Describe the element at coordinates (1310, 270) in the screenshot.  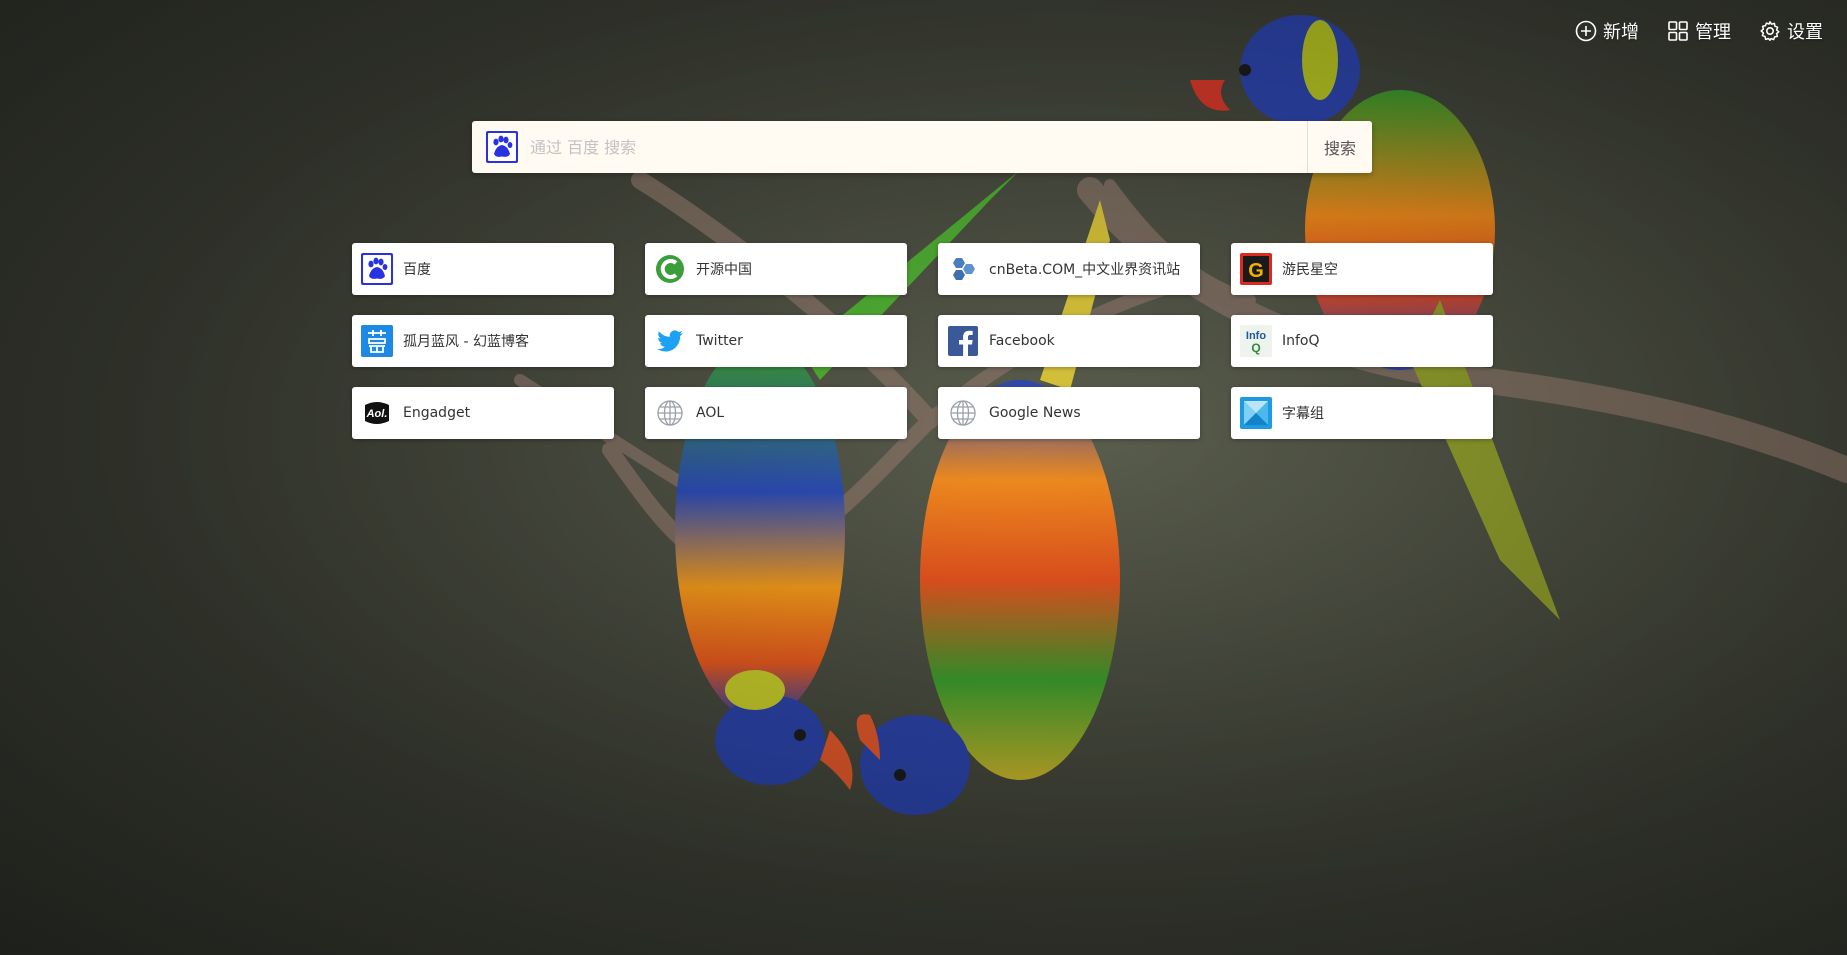
I see `shortcut-label: 游民星空` at that location.